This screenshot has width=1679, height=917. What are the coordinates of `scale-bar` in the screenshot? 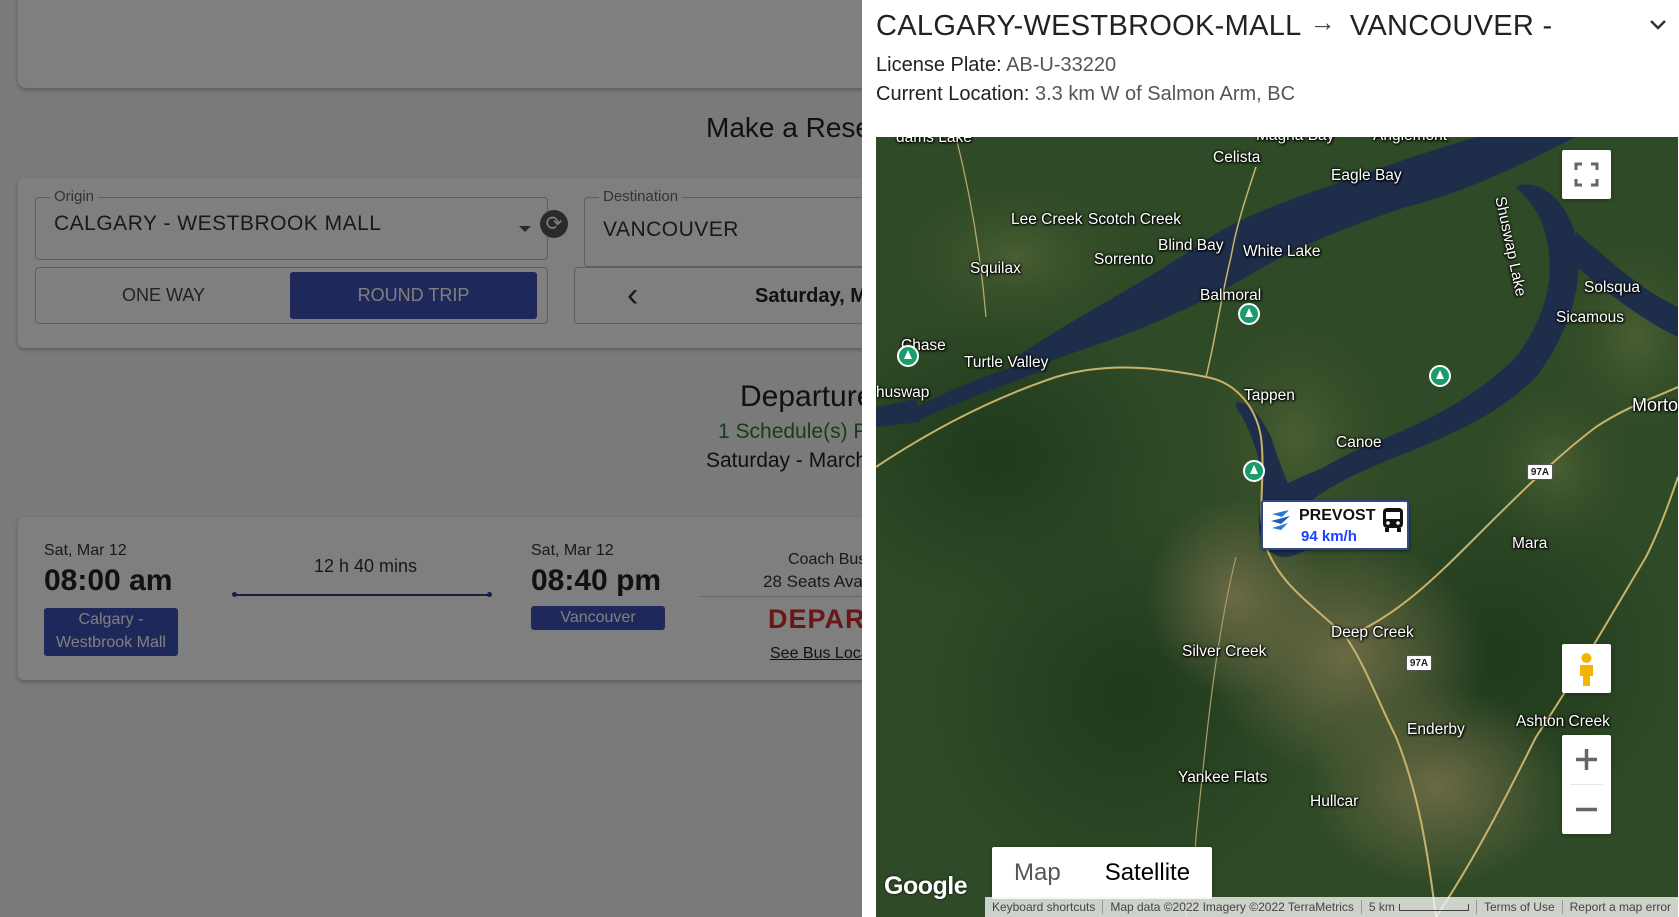 It's located at (1433, 908).